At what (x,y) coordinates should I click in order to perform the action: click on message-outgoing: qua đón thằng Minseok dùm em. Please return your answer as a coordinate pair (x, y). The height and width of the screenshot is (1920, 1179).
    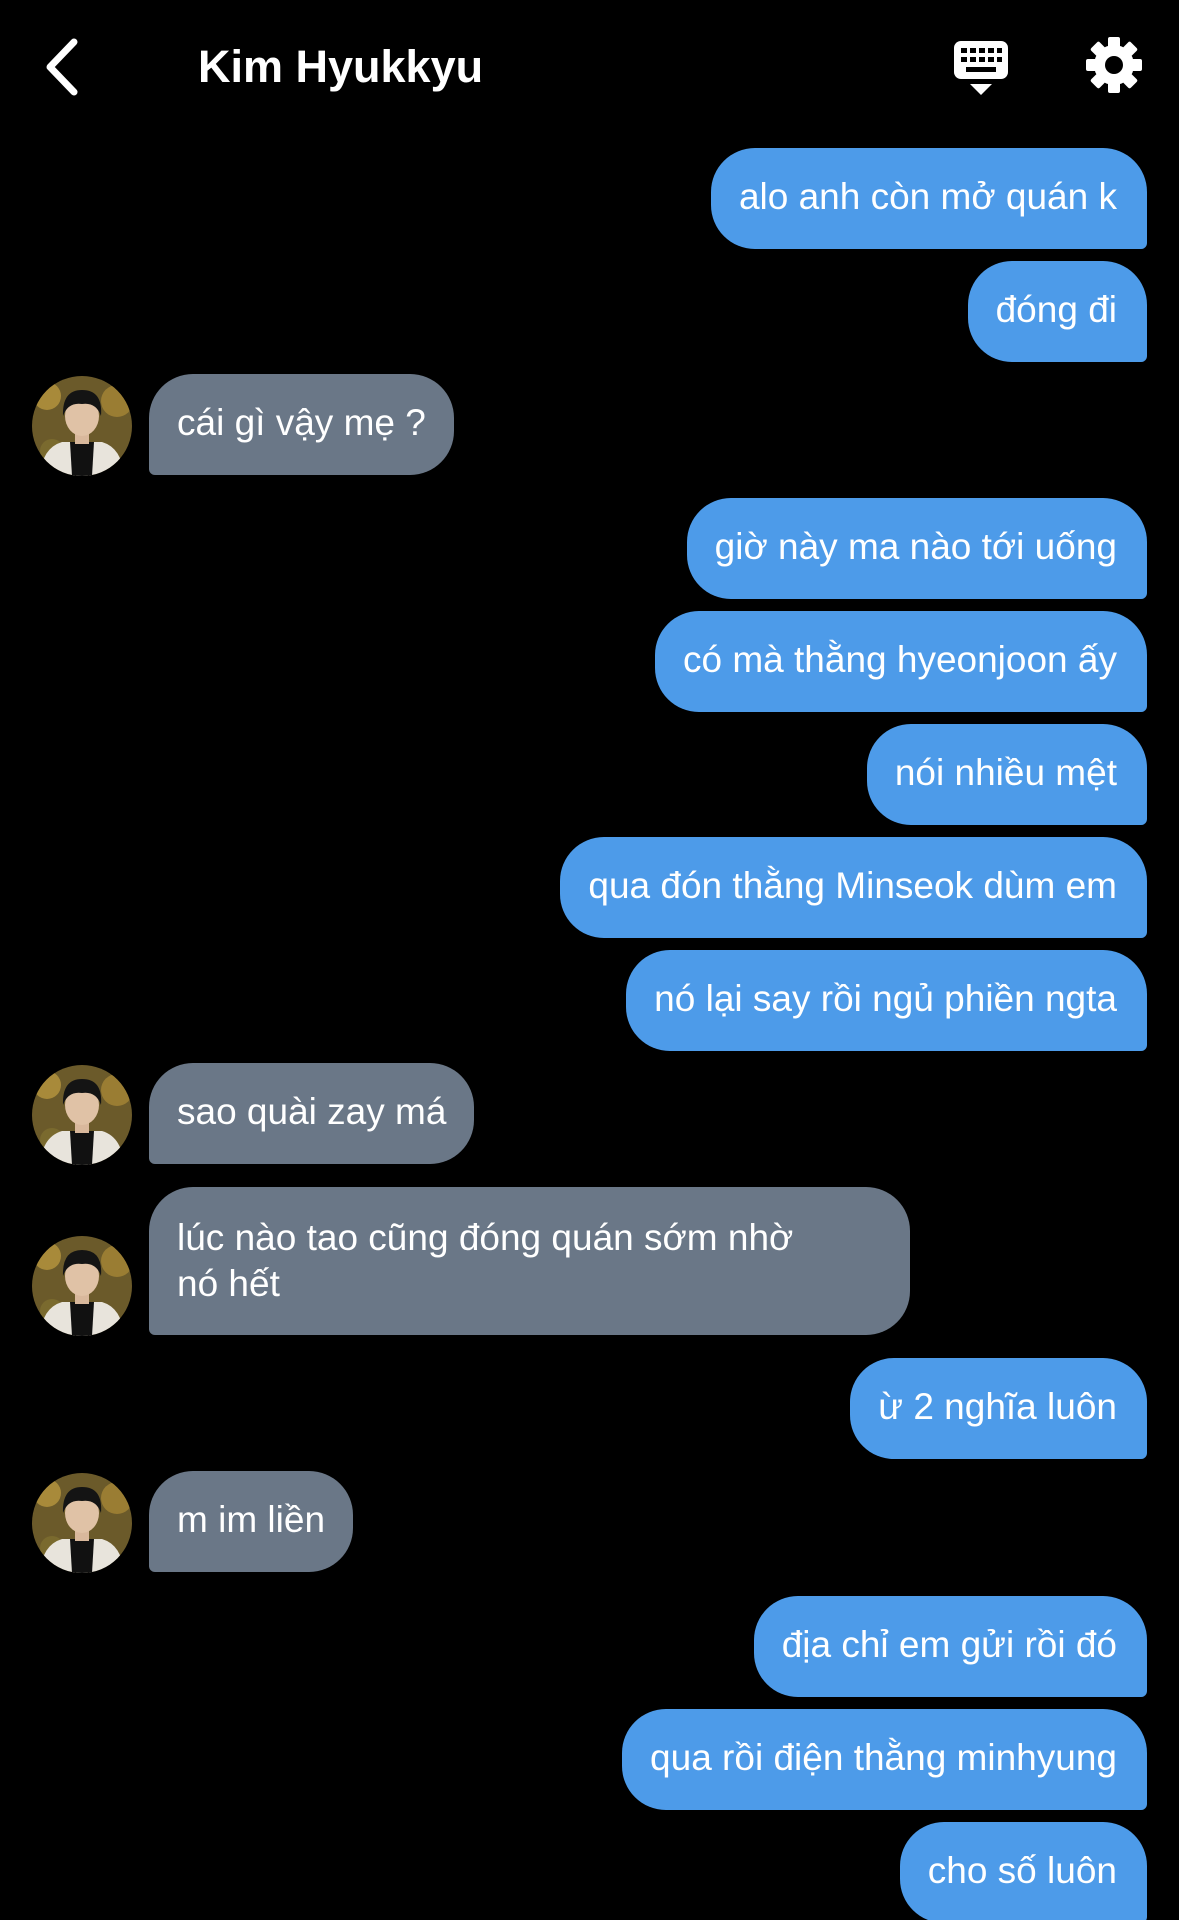
    Looking at the image, I should click on (853, 887).